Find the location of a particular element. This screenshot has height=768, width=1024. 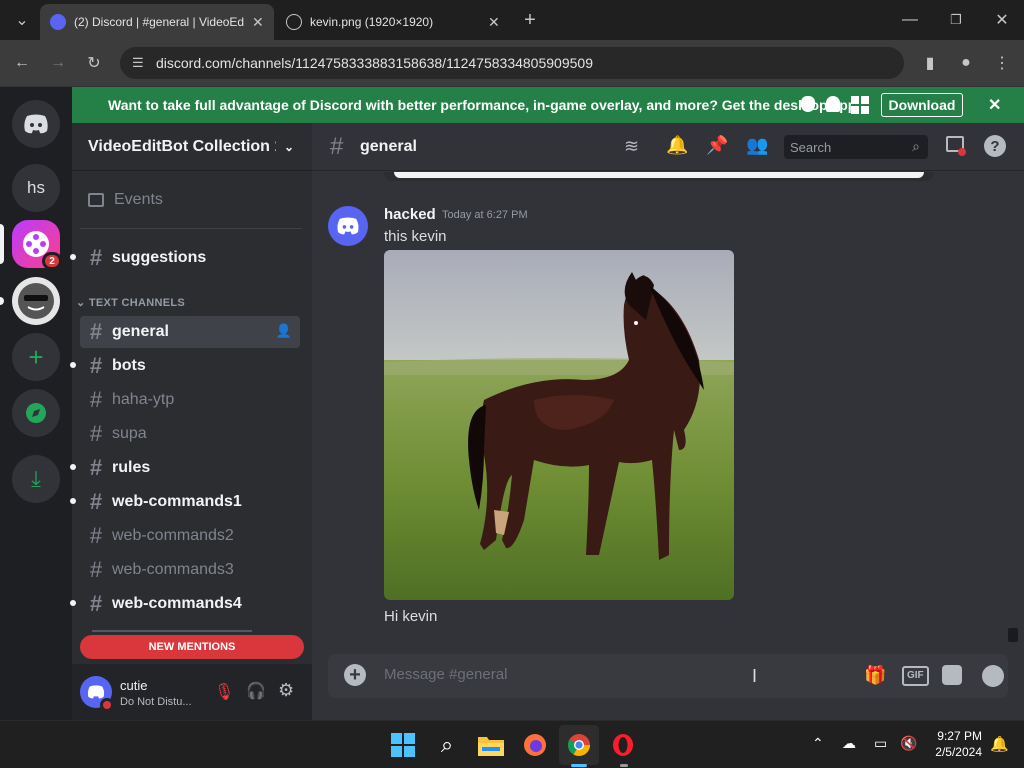

chrome-icon is located at coordinates (579, 745).